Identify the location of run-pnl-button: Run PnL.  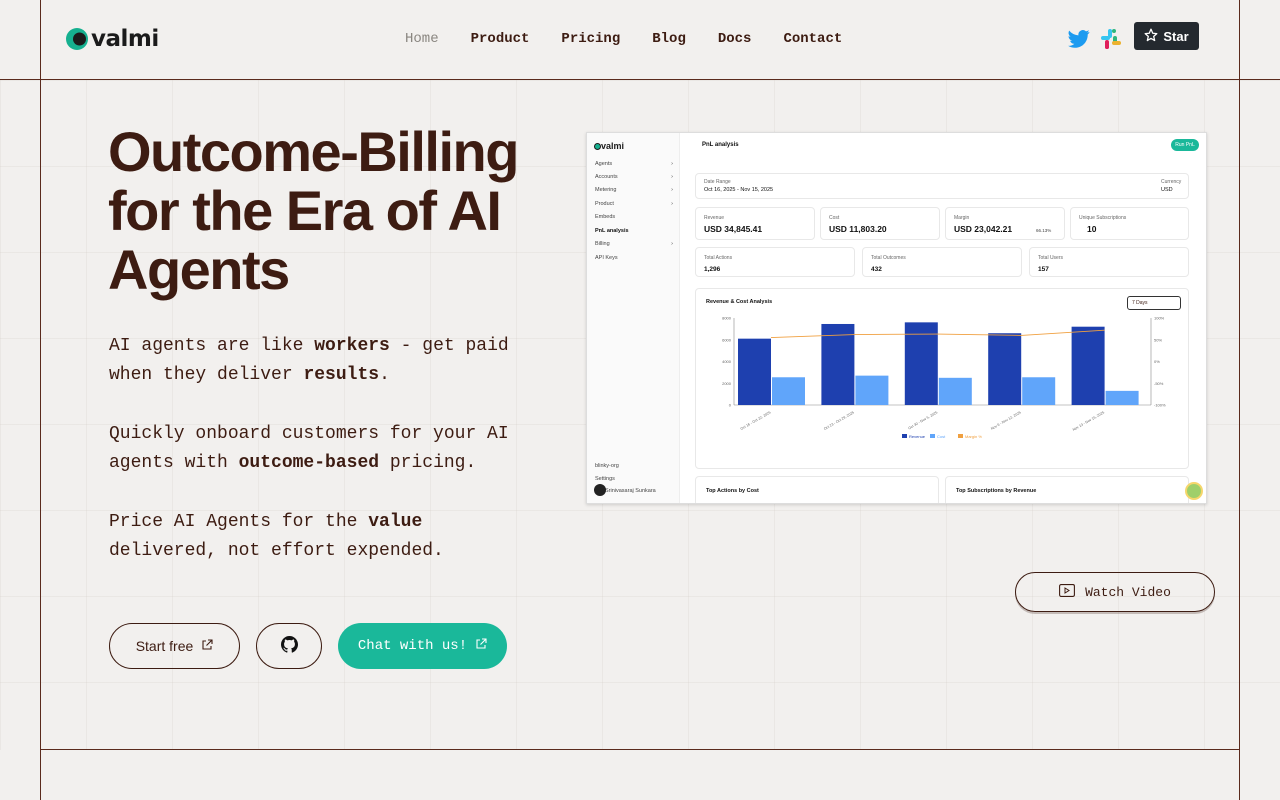
(1185, 145).